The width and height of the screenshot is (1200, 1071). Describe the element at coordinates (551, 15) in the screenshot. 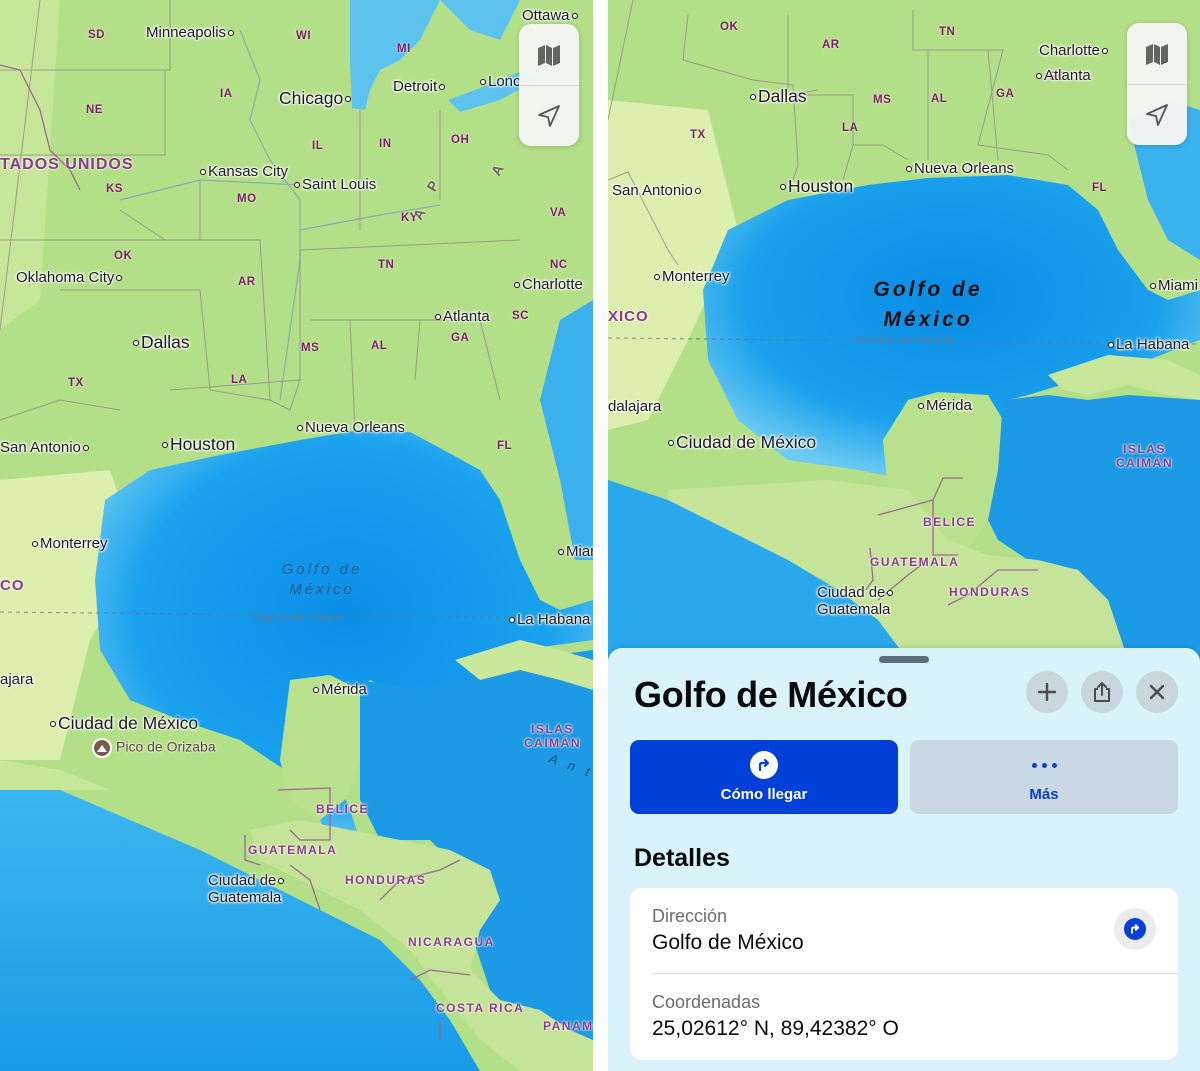

I see `city-label: Ottawa` at that location.